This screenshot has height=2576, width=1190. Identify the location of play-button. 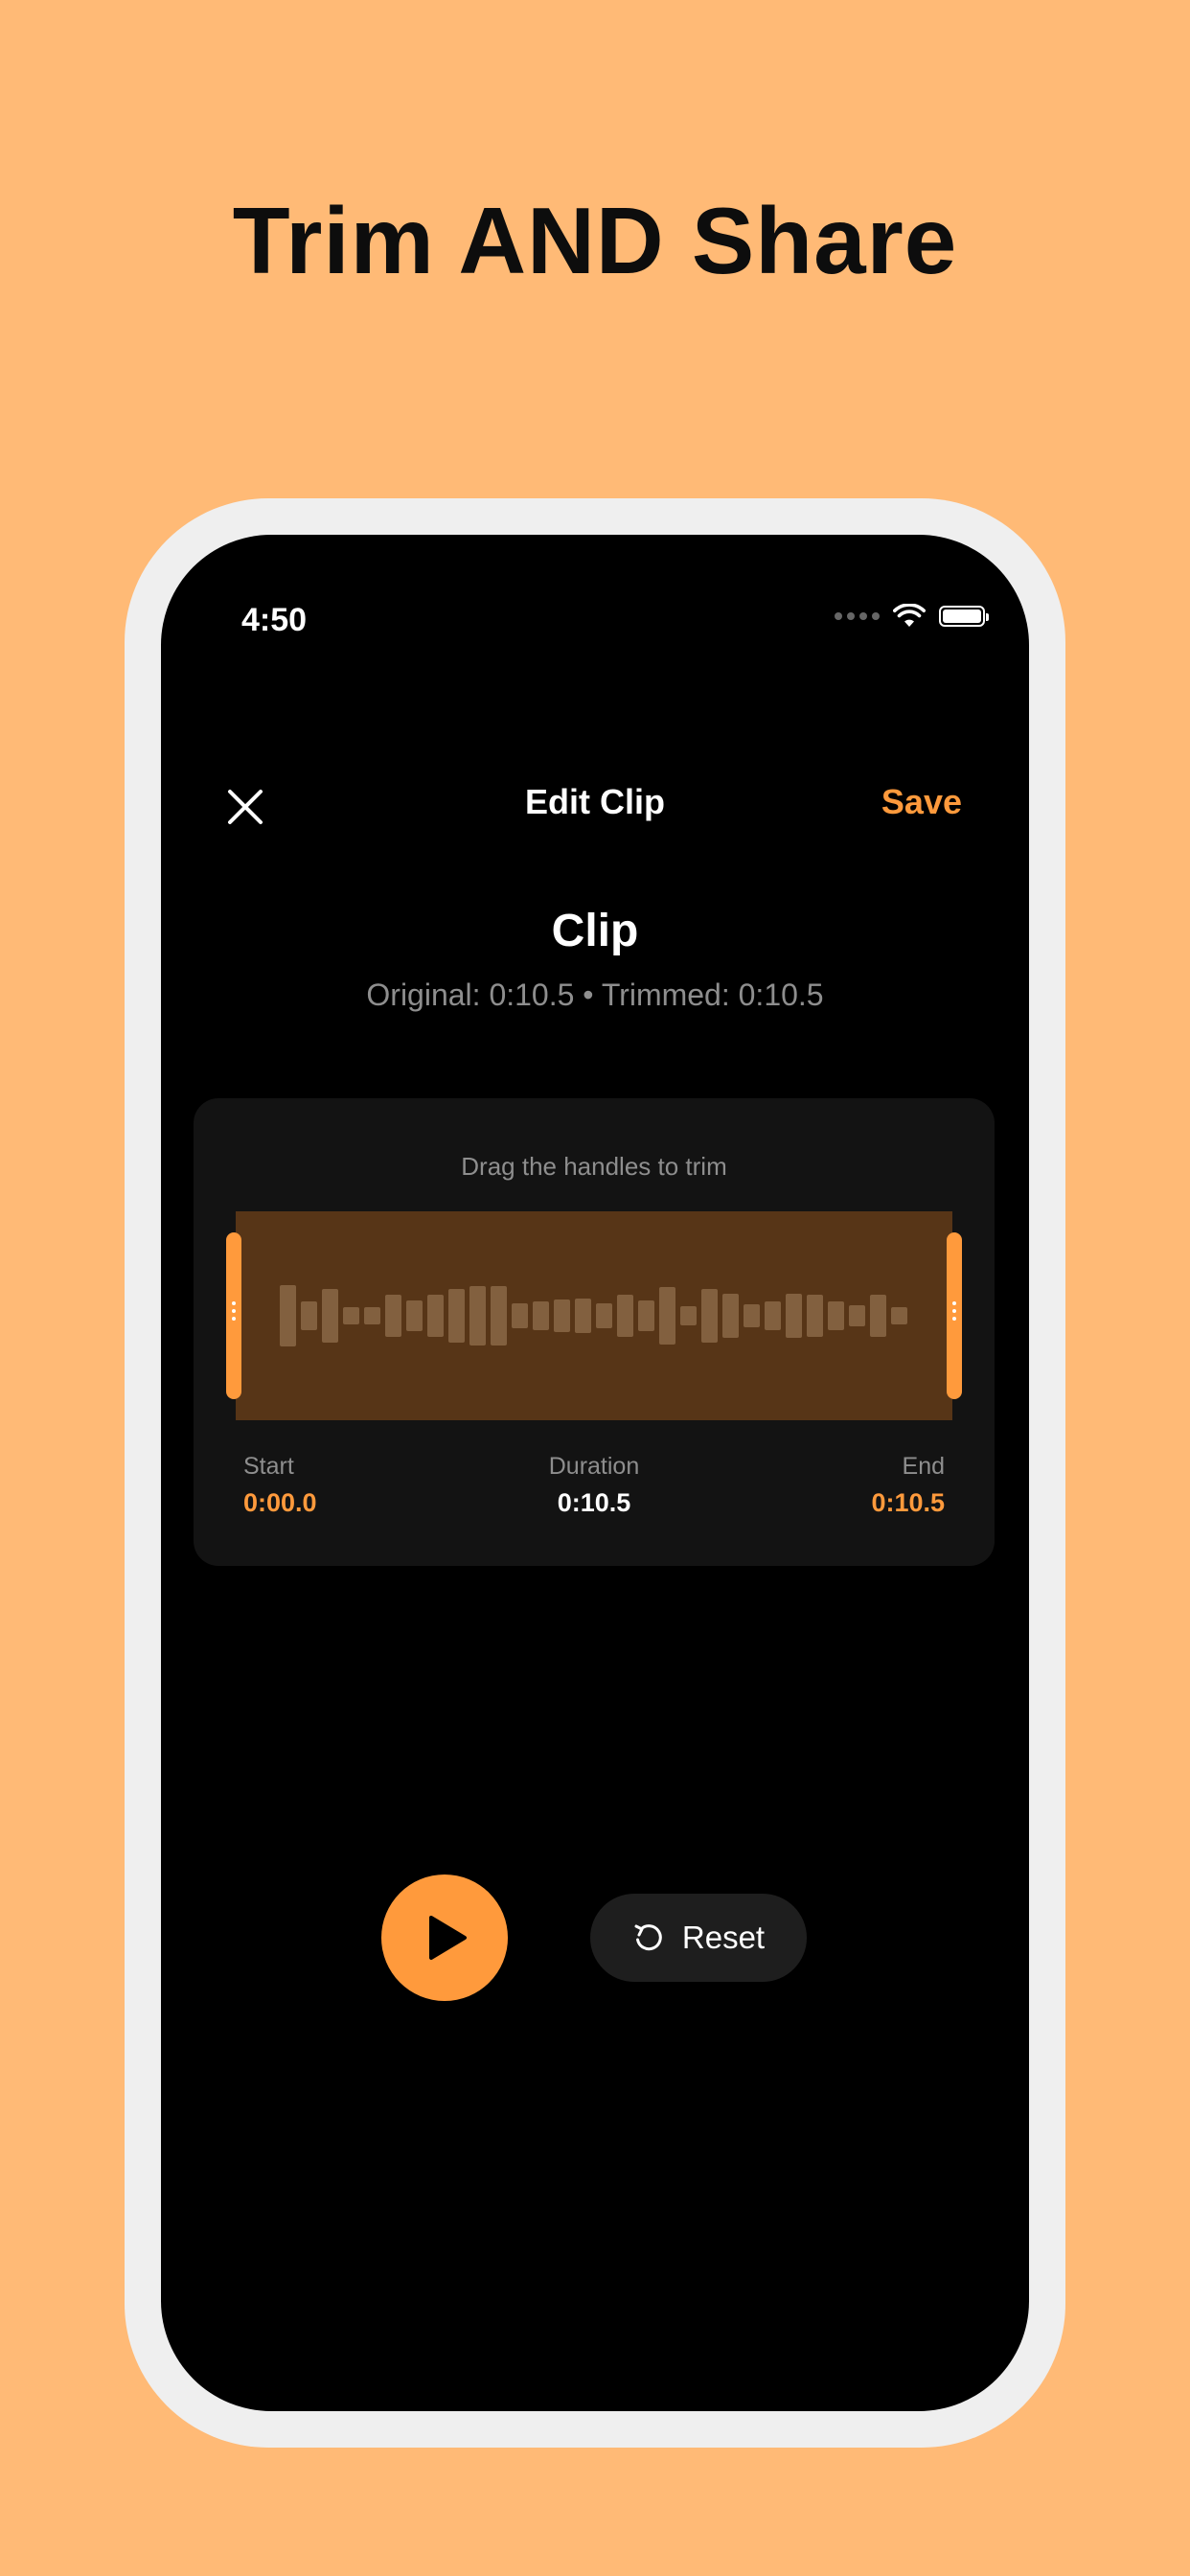
(445, 1937).